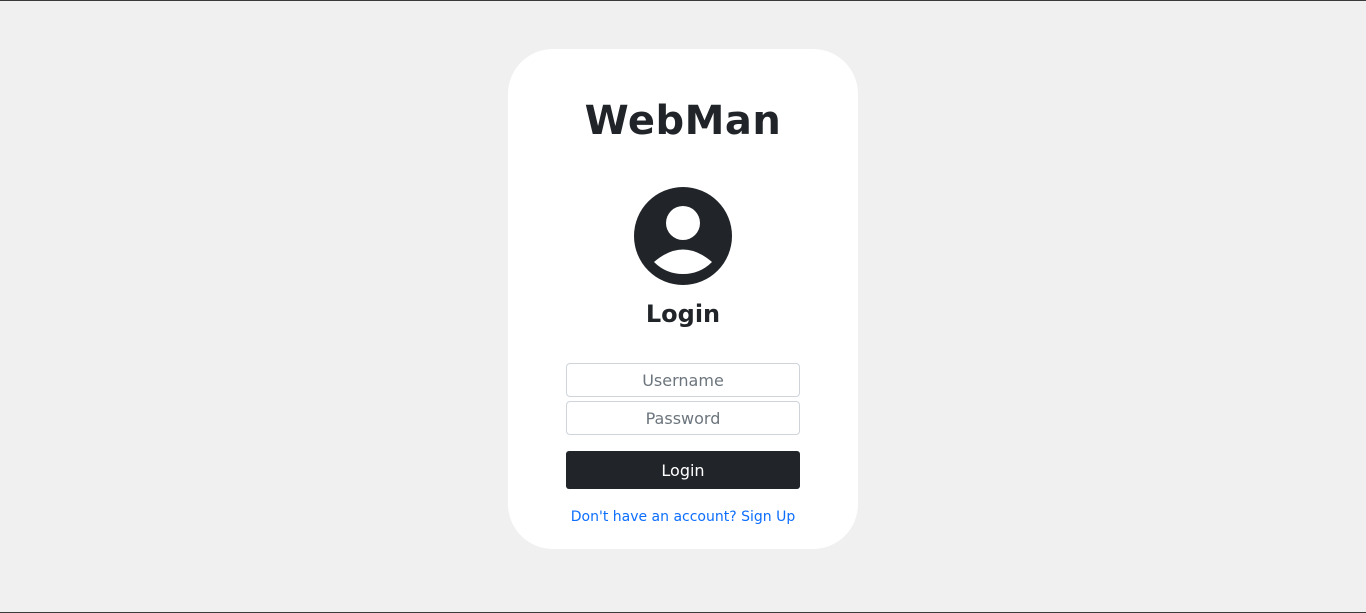 The width and height of the screenshot is (1366, 613). What do you see at coordinates (683, 236) in the screenshot?
I see `user-avatar-icon` at bounding box center [683, 236].